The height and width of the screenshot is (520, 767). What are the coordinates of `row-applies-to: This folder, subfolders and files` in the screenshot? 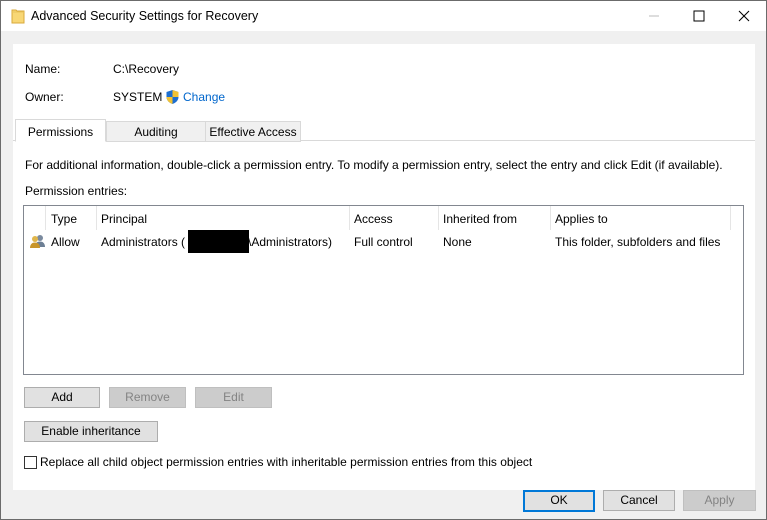 It's located at (638, 242).